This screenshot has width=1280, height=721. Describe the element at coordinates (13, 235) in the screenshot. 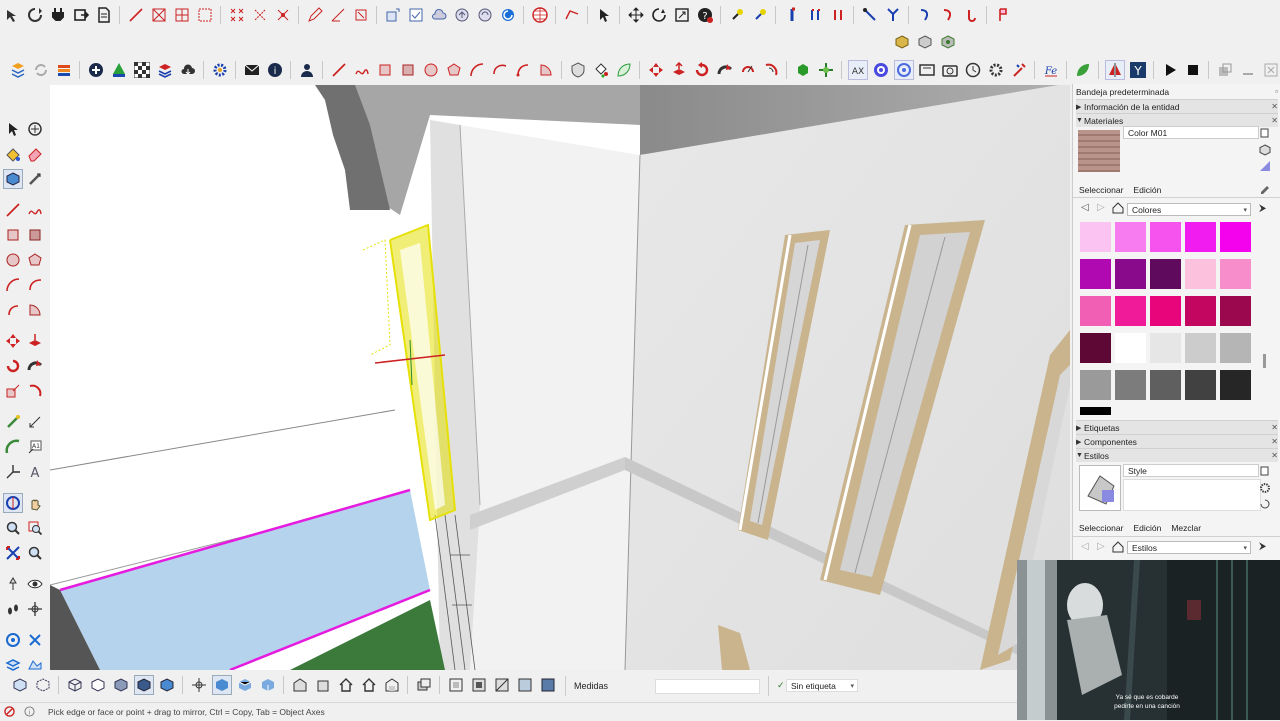

I see `rect-draw-icon` at that location.